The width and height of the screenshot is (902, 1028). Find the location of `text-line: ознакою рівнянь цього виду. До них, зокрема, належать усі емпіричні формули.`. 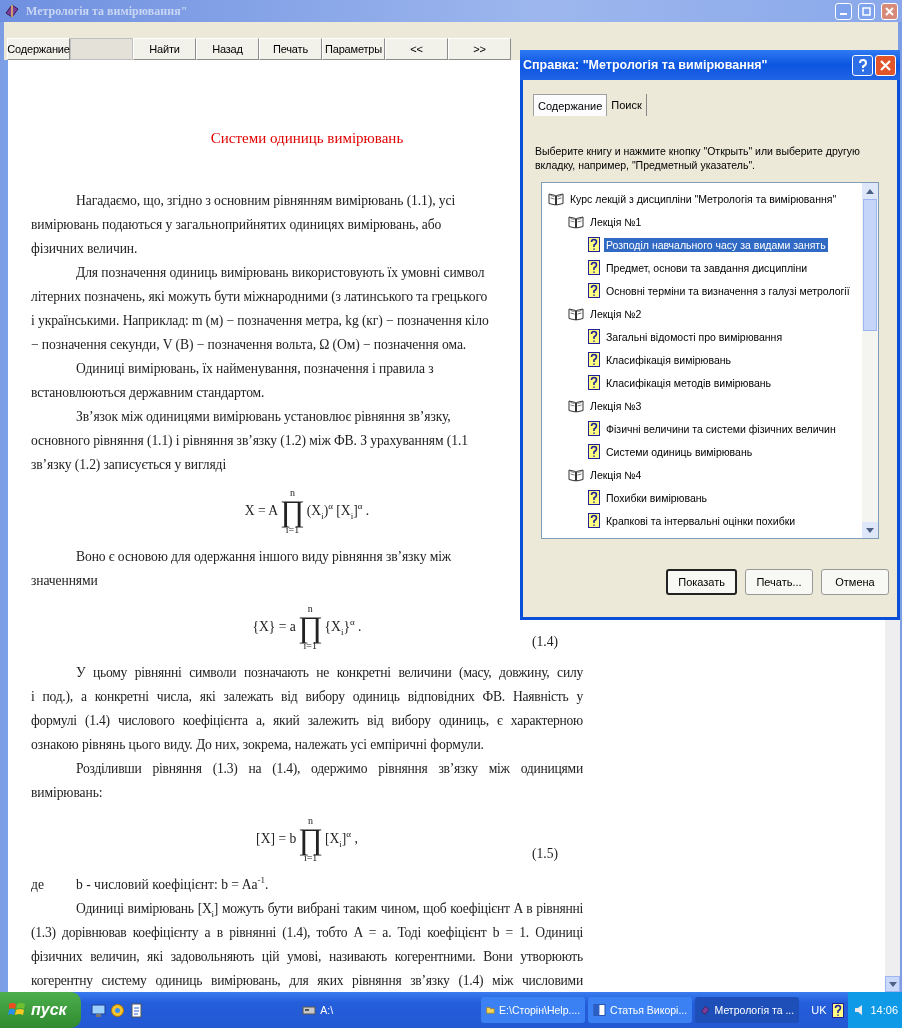

text-line: ознакою рівнянь цього виду. До них, зокрема, належать усі емпіричні формули. is located at coordinates (257, 745).